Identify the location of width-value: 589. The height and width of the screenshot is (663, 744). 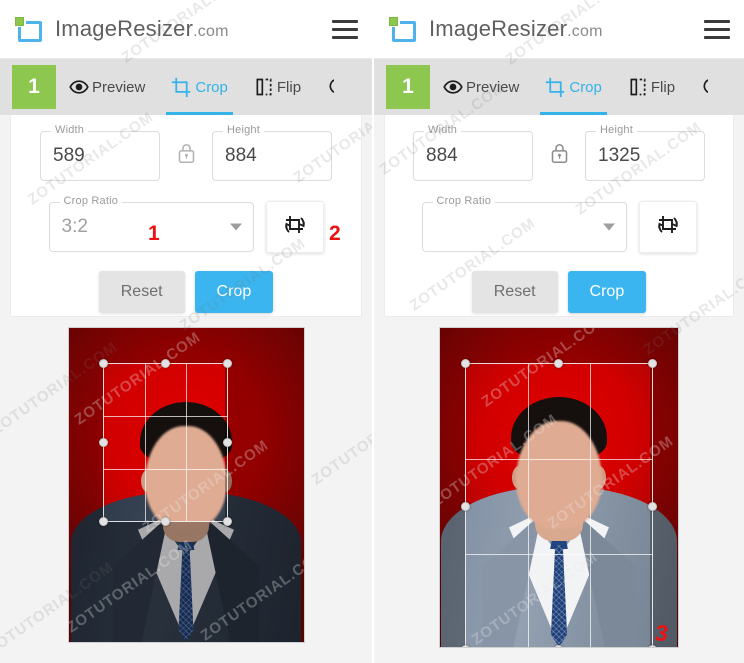
(69, 155).